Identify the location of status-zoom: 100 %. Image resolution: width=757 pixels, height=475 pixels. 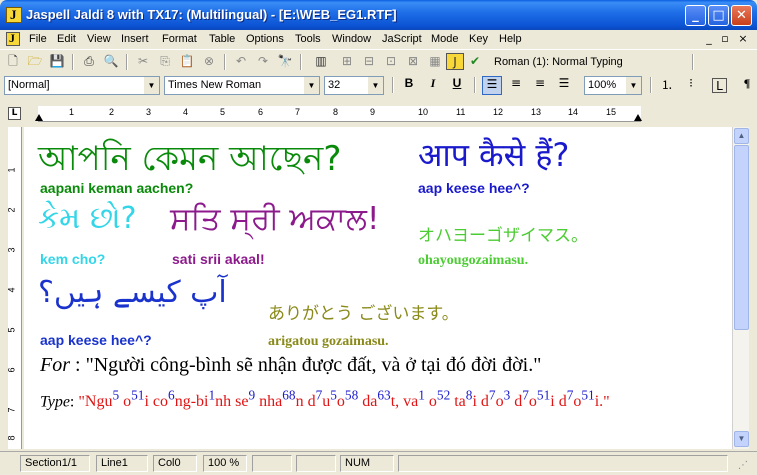
(225, 463).